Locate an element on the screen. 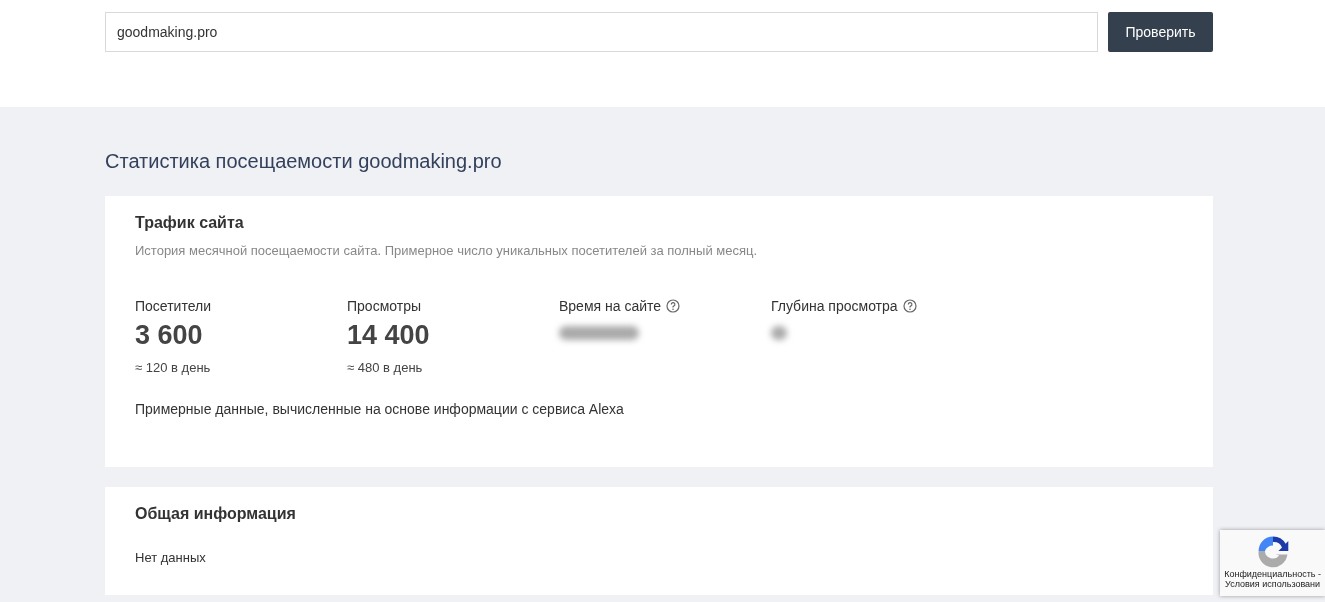 The height and width of the screenshot is (602, 1325). metric-label: Глубина просмотра is located at coordinates (834, 306).